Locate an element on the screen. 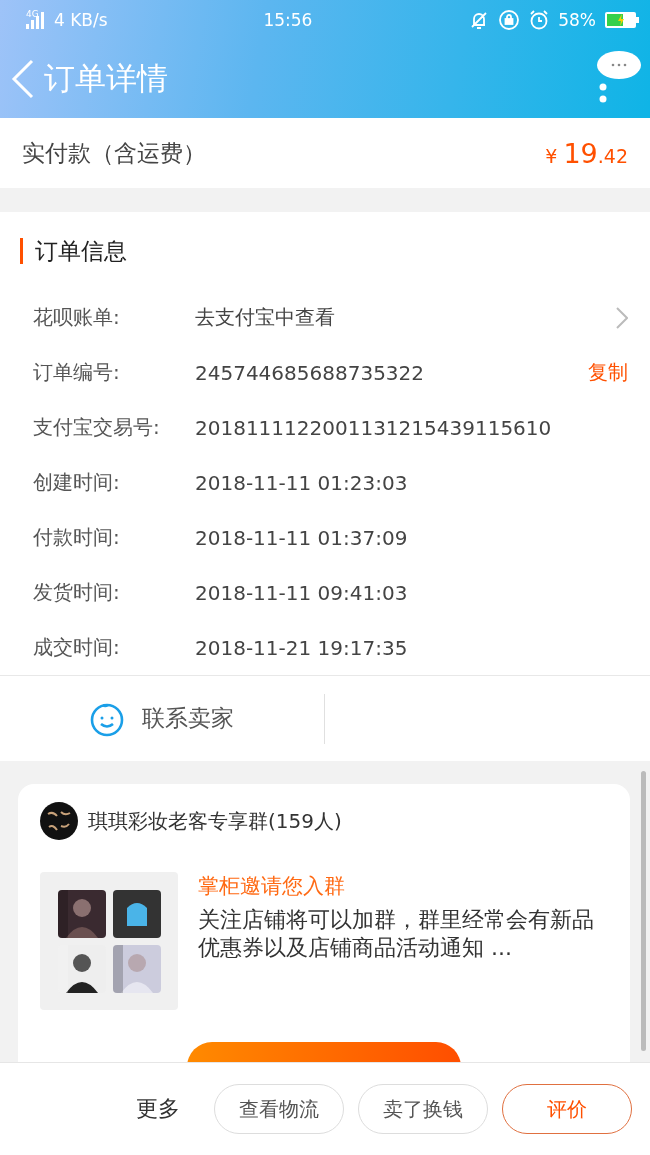 This screenshot has width=650, height=1155. back-icon is located at coordinates (23, 79).